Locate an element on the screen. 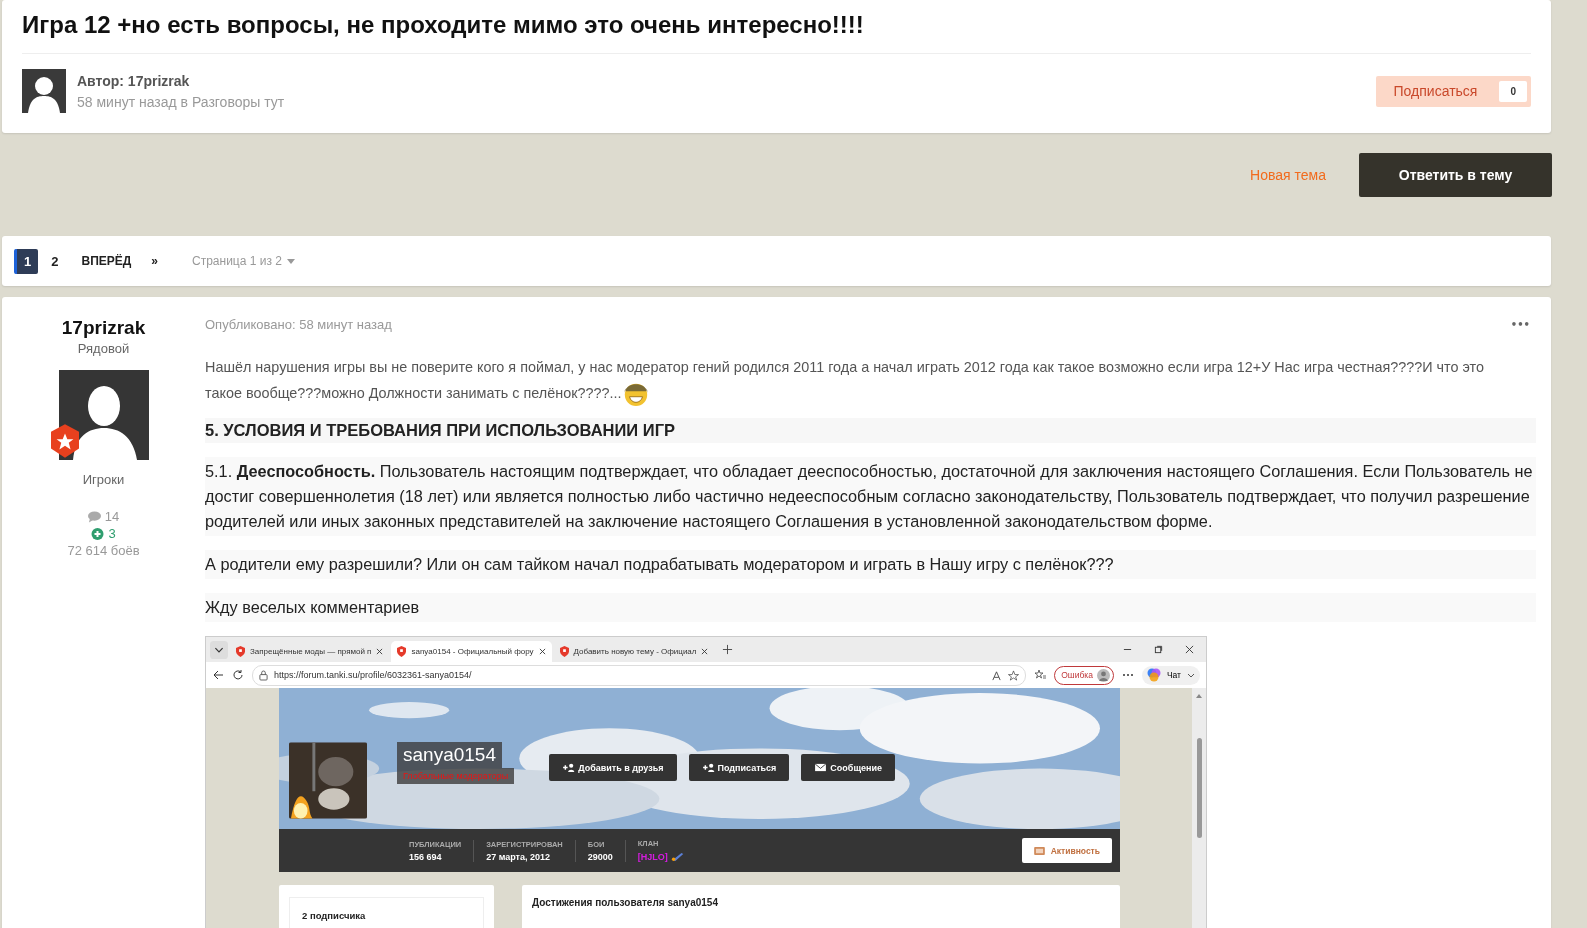  browser-tab: Добавить новую тему - Официал is located at coordinates (634, 651).